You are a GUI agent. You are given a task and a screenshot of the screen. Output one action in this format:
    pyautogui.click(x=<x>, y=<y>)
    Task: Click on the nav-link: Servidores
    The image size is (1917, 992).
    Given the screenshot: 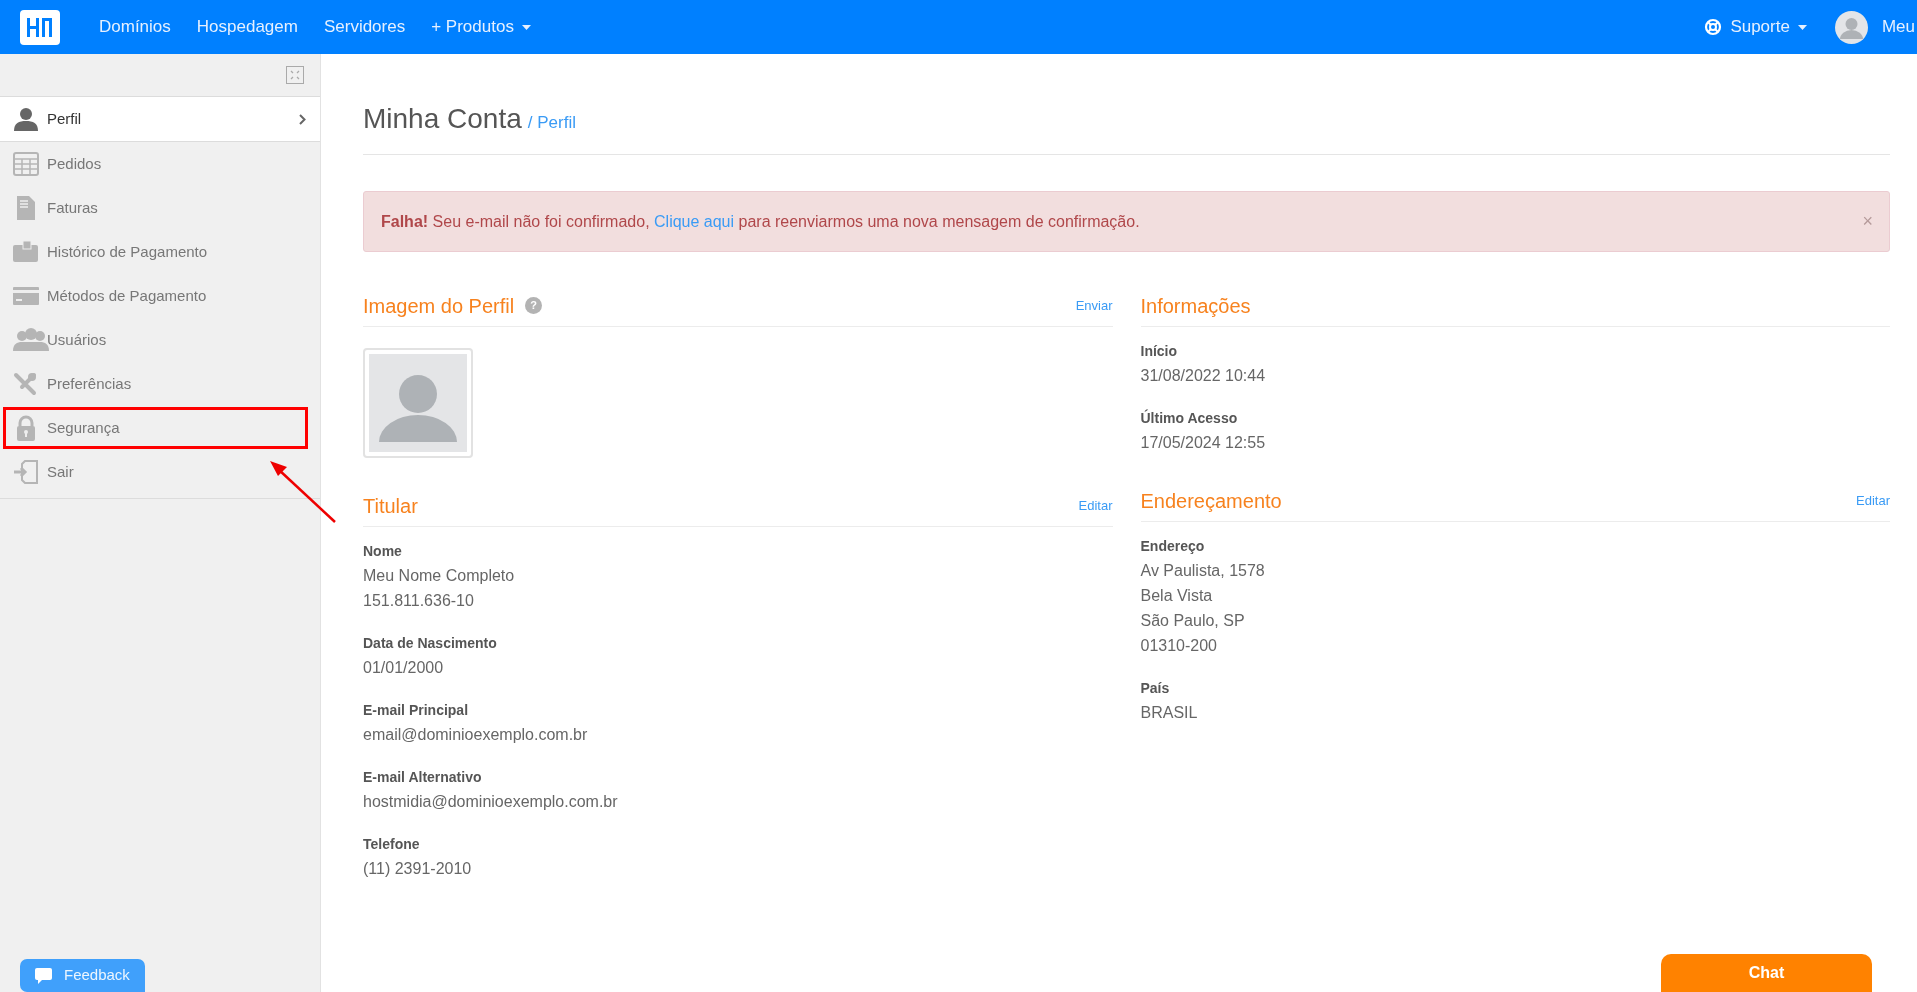 What is the action you would take?
    pyautogui.click(x=364, y=27)
    